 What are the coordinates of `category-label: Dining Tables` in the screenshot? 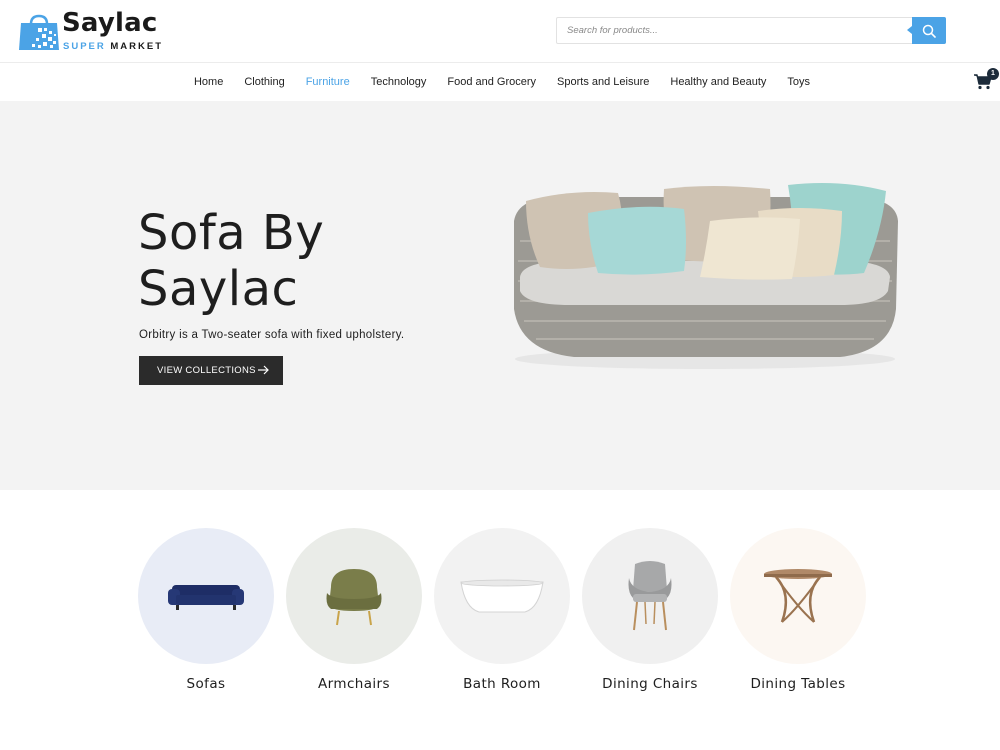 It's located at (798, 684).